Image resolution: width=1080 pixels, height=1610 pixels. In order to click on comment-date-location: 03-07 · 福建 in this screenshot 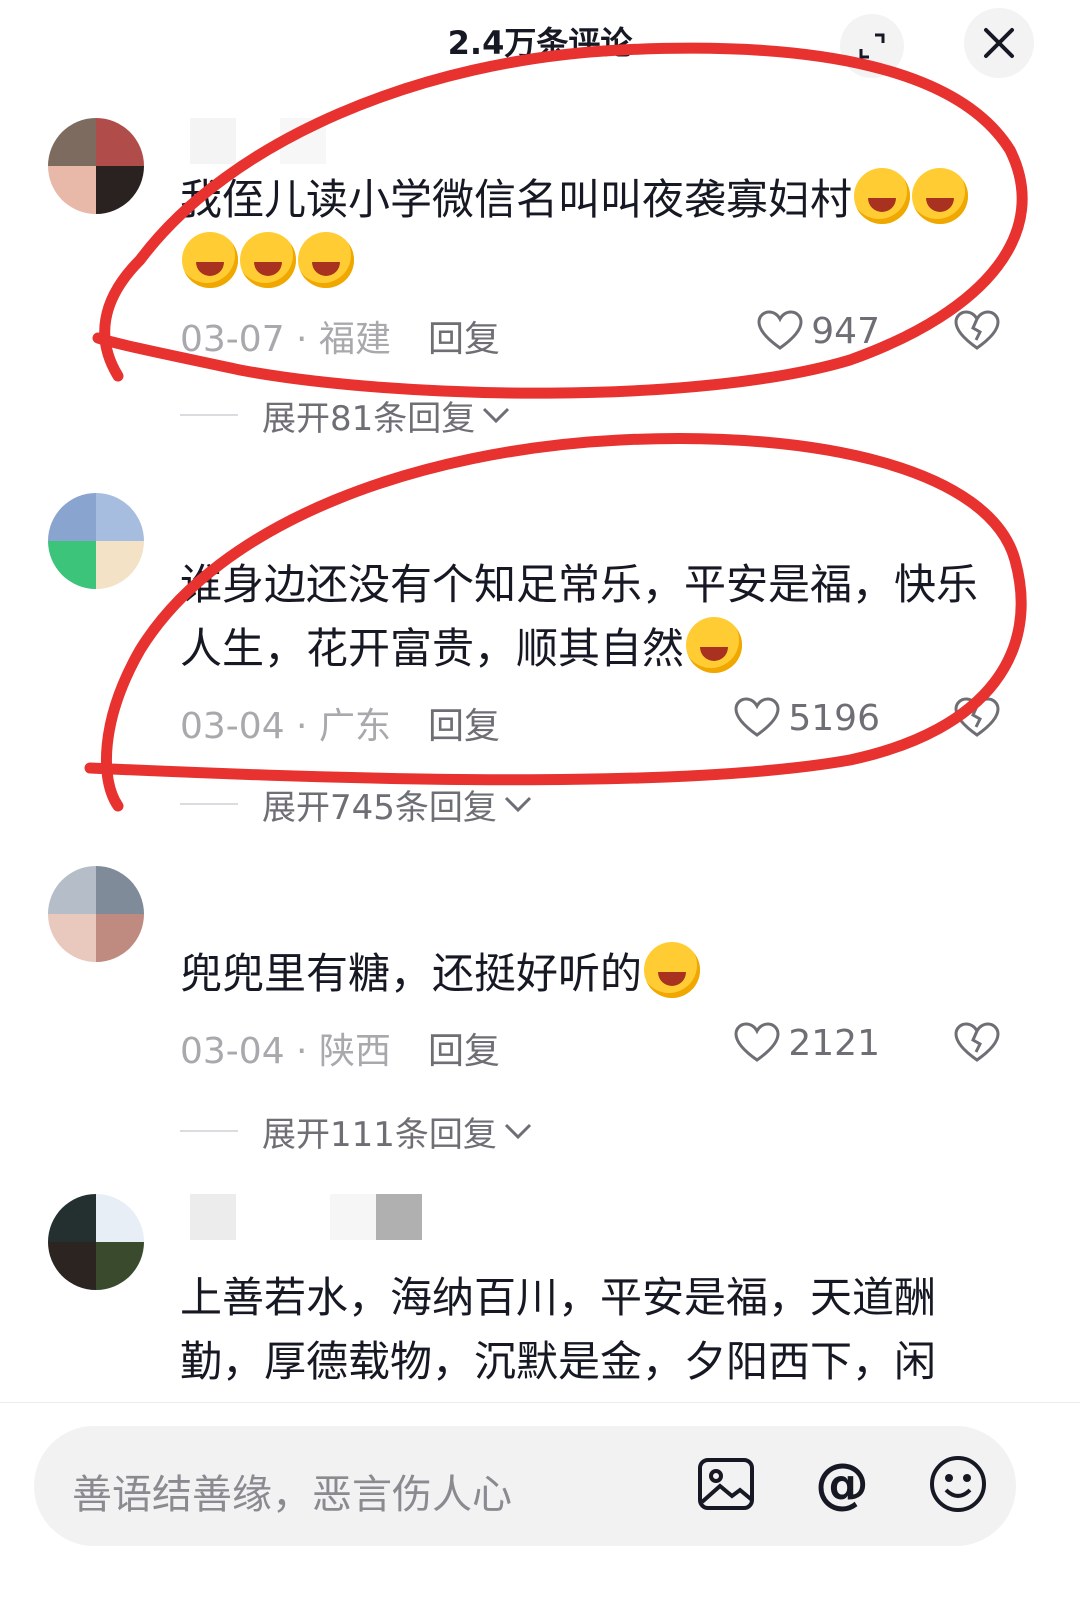, I will do `click(285, 339)`.